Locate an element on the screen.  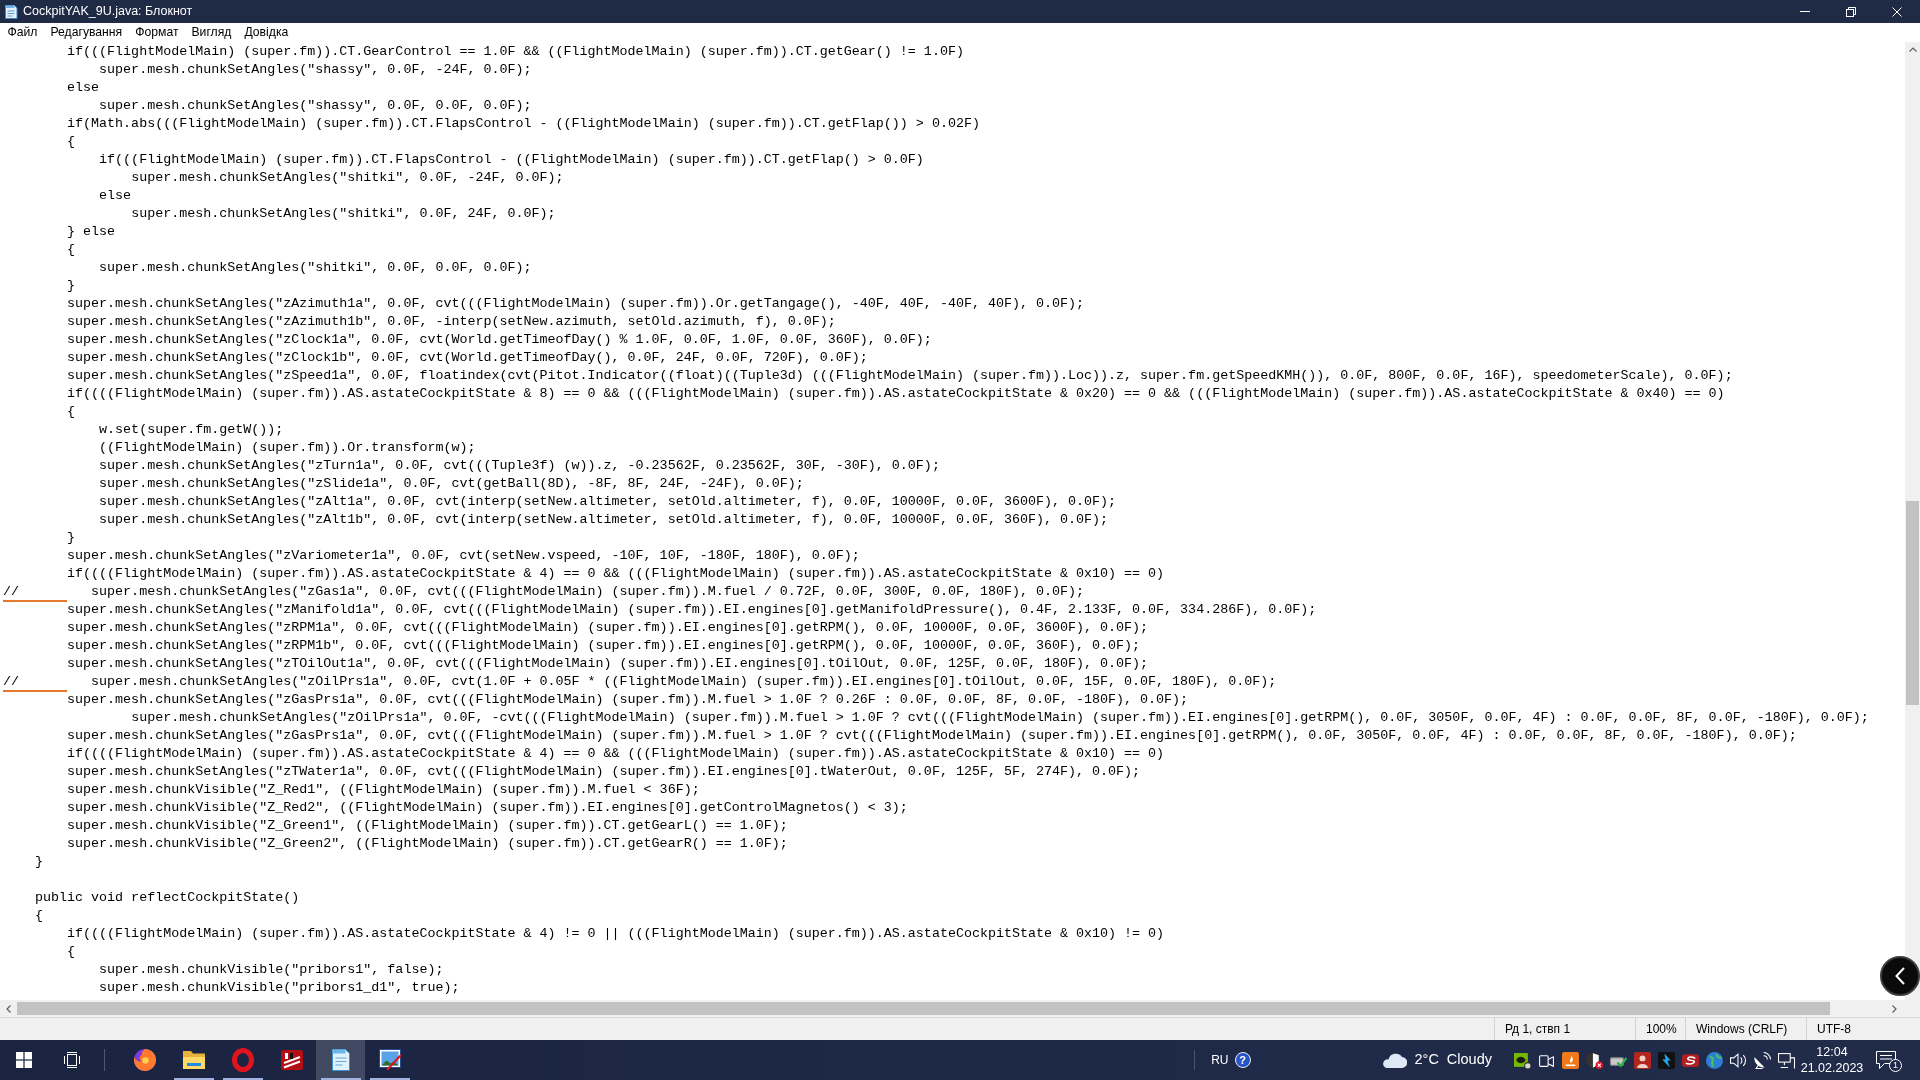
code-line: super.mesh.chunkSetAngles("zGasPrs1a", 0.0F, cvt(((FlightModelMain) (super.fm)).M.fuel > 1.0F ? 0.26F : 0.0F, 0.0F, 8F, 0.0F, -180F), 0.0F); is located at coordinates (628, 699).